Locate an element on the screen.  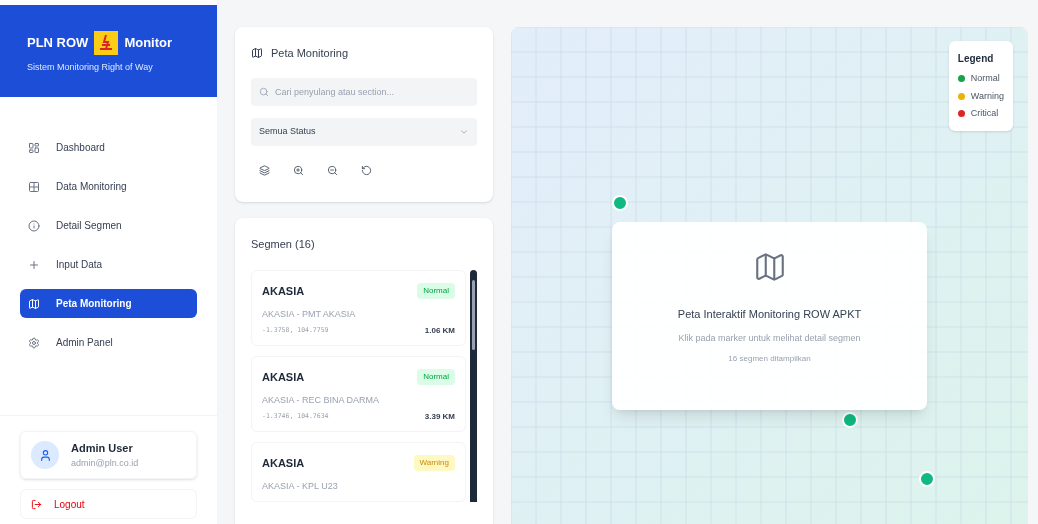
segment-card: AKASIA Warning AKASIA - KPL U23 is located at coordinates (358, 472).